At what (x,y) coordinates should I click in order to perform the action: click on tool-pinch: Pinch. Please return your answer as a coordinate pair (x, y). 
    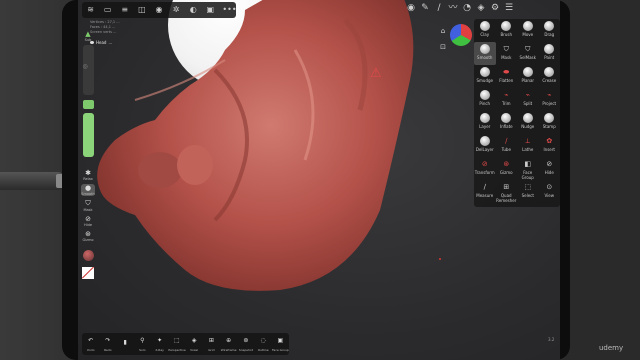
    Looking at the image, I should click on (485, 99).